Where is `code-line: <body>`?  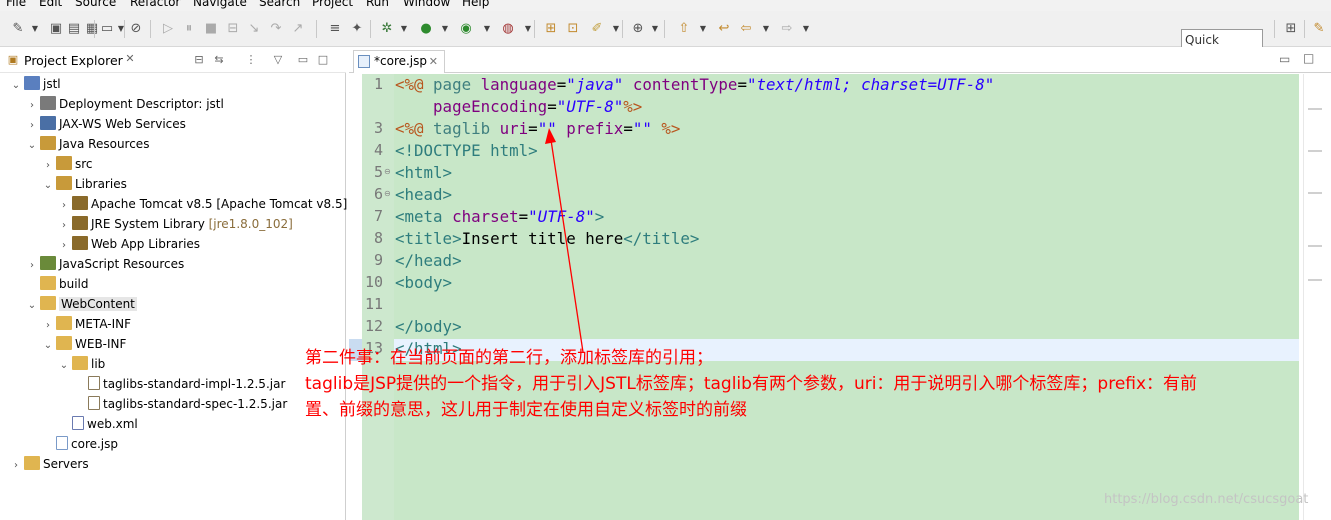
code-line: <body> is located at coordinates (423, 283).